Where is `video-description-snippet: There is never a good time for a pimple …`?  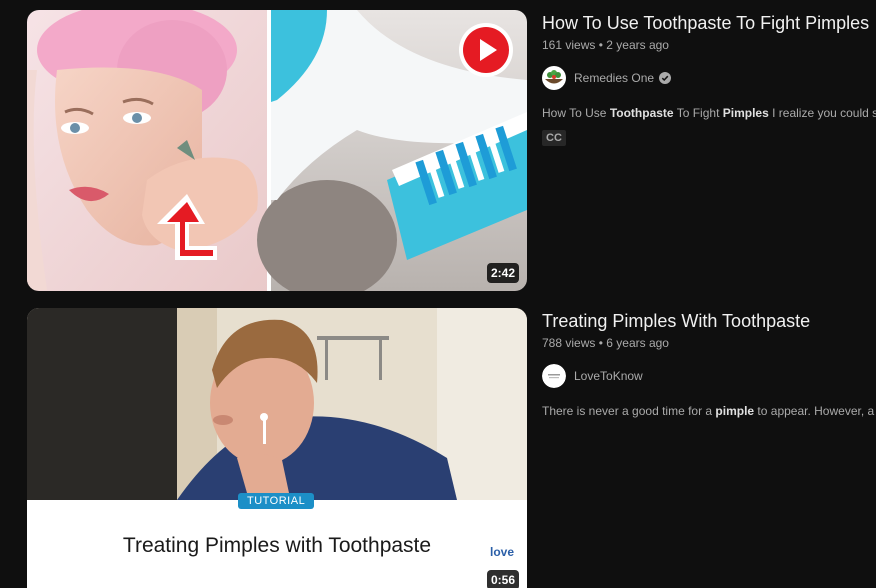
video-description-snippet: There is never a good time for a pimple … is located at coordinates (709, 411).